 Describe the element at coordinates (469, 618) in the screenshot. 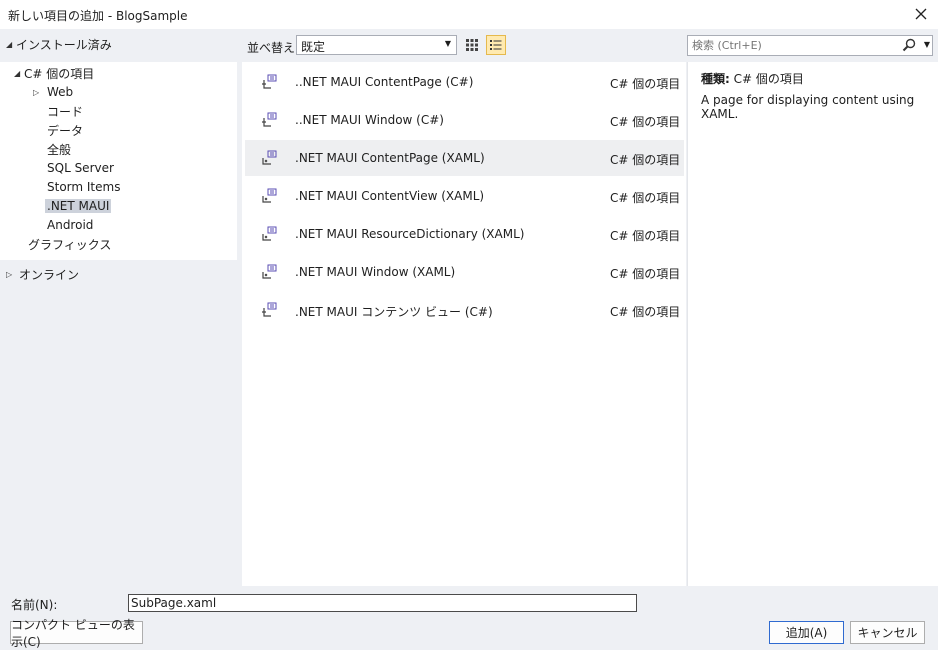

I see `bottom-bar: 名前(N): コンパクト ビューの表示(C) 追加(A) キャンセル` at that location.